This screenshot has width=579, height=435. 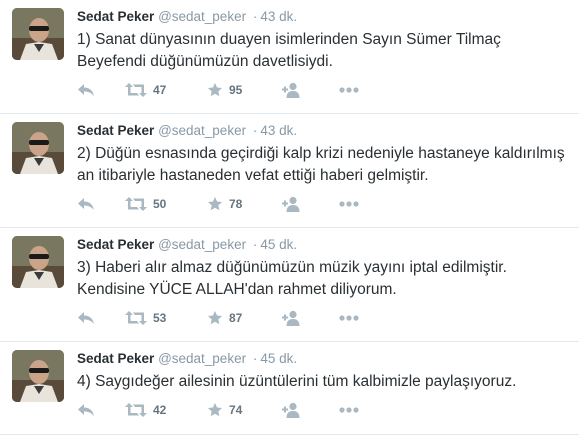 I want to click on retweet-button: 53, so click(x=145, y=318).